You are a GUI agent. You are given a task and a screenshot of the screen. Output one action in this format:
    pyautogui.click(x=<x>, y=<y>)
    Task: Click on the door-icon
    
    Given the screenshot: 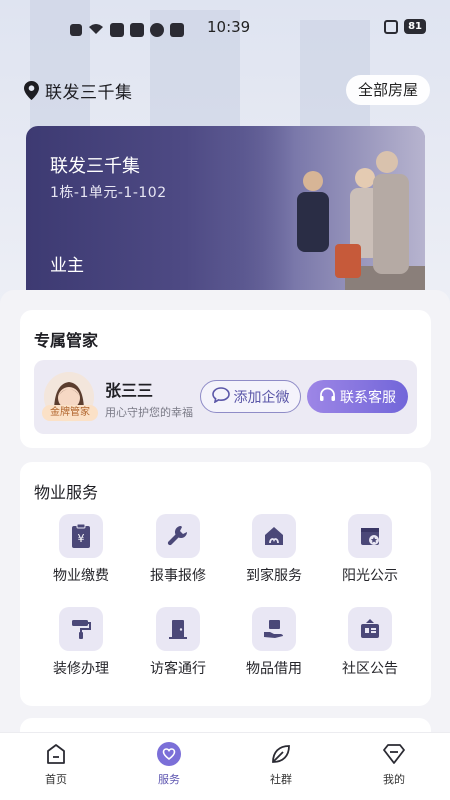 What is the action you would take?
    pyautogui.click(x=178, y=629)
    